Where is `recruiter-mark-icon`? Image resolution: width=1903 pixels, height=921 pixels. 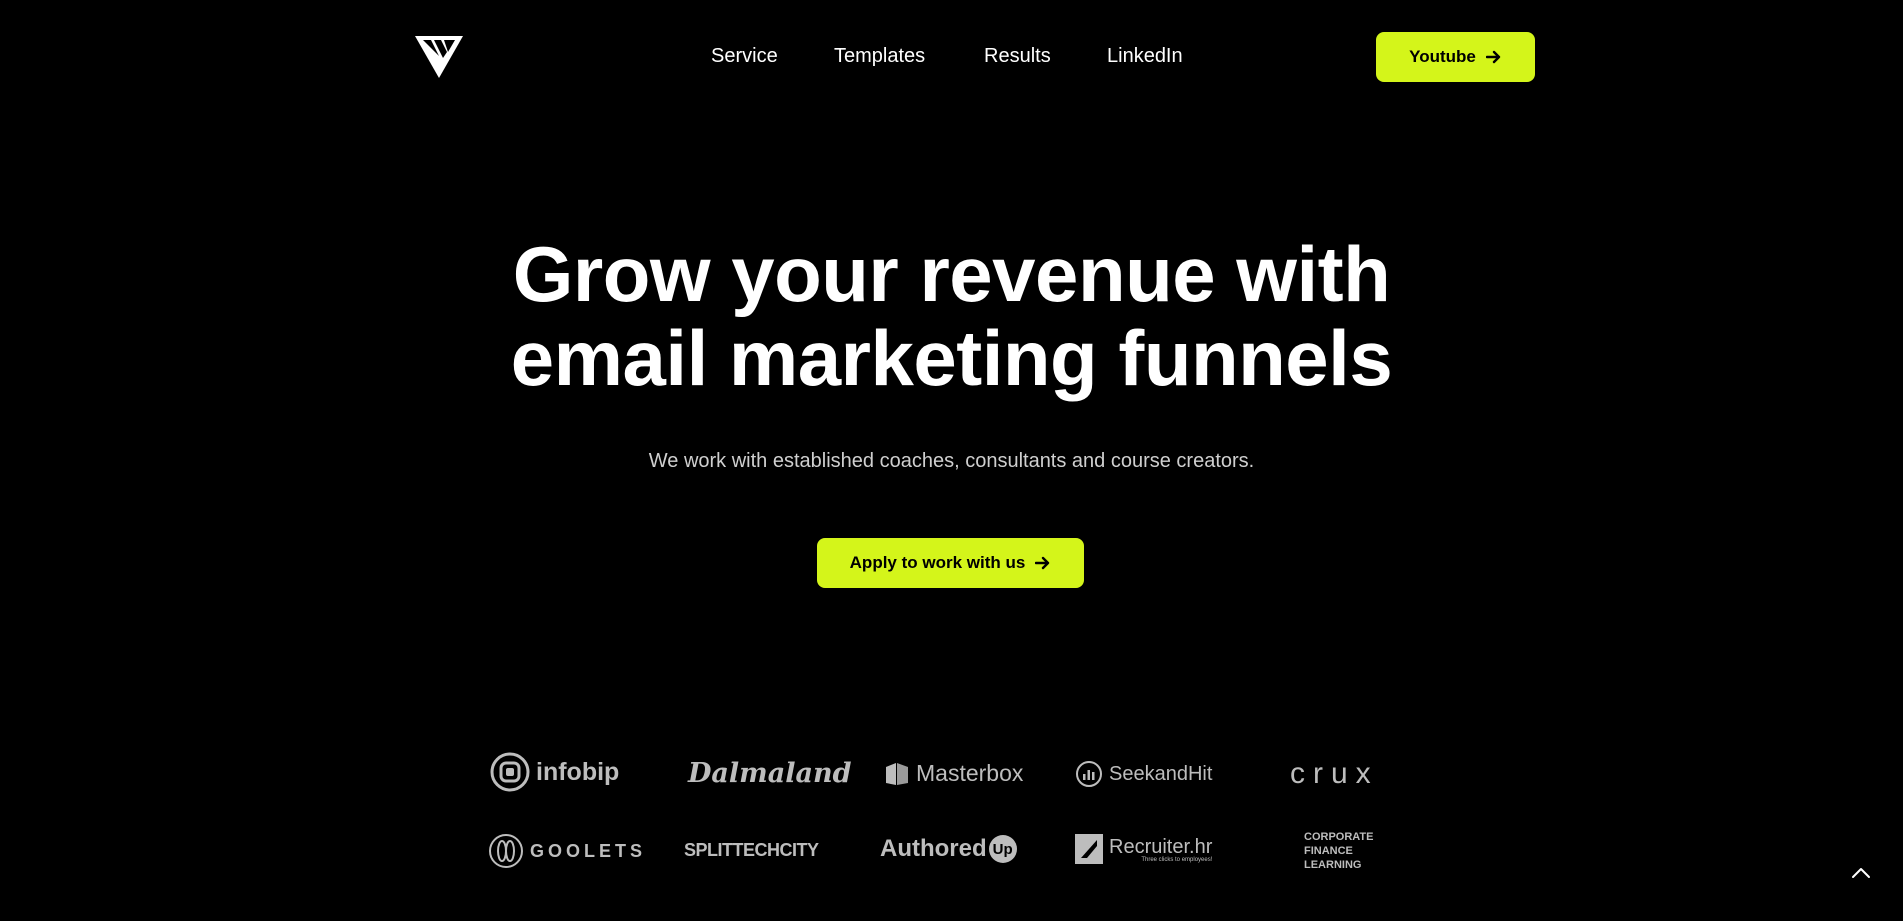
recruiter-mark-icon is located at coordinates (1089, 849).